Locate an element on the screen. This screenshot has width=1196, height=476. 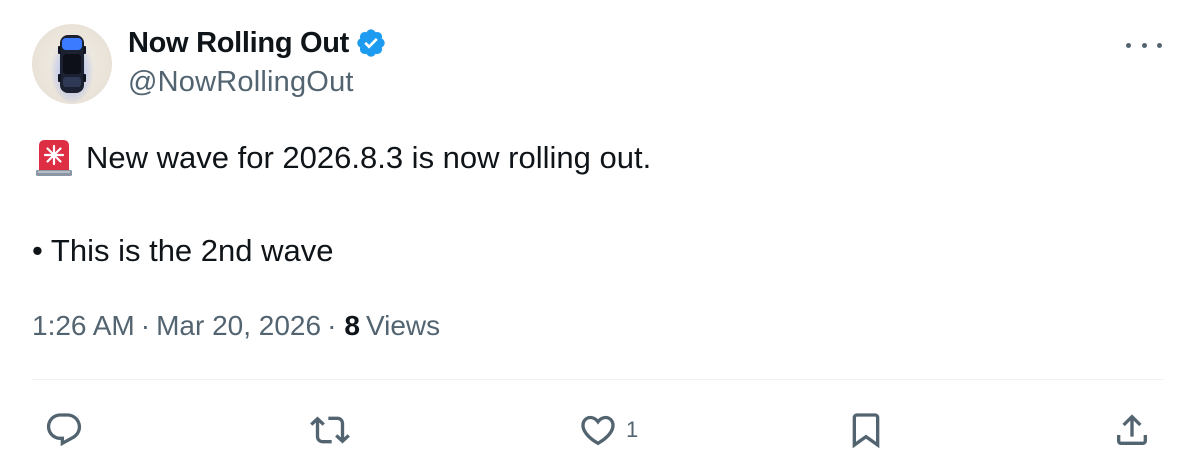
author-name-row: Now Rolling Out is located at coordinates (257, 43).